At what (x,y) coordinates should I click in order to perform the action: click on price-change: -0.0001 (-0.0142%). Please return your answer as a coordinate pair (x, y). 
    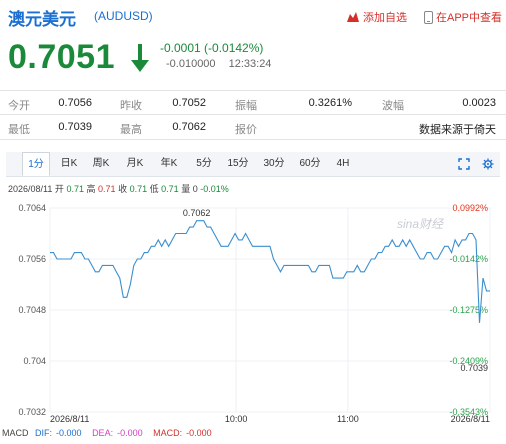
    Looking at the image, I should click on (212, 48).